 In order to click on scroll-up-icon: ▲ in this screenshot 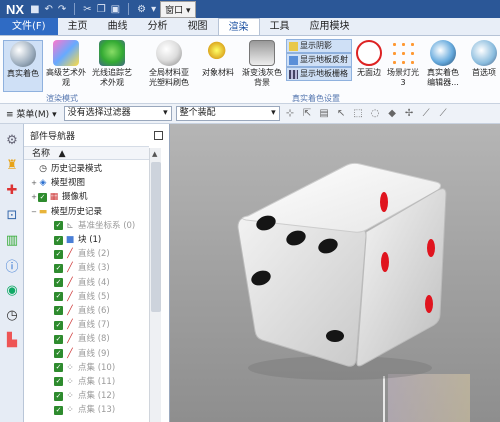, I will do `click(154, 154)`.